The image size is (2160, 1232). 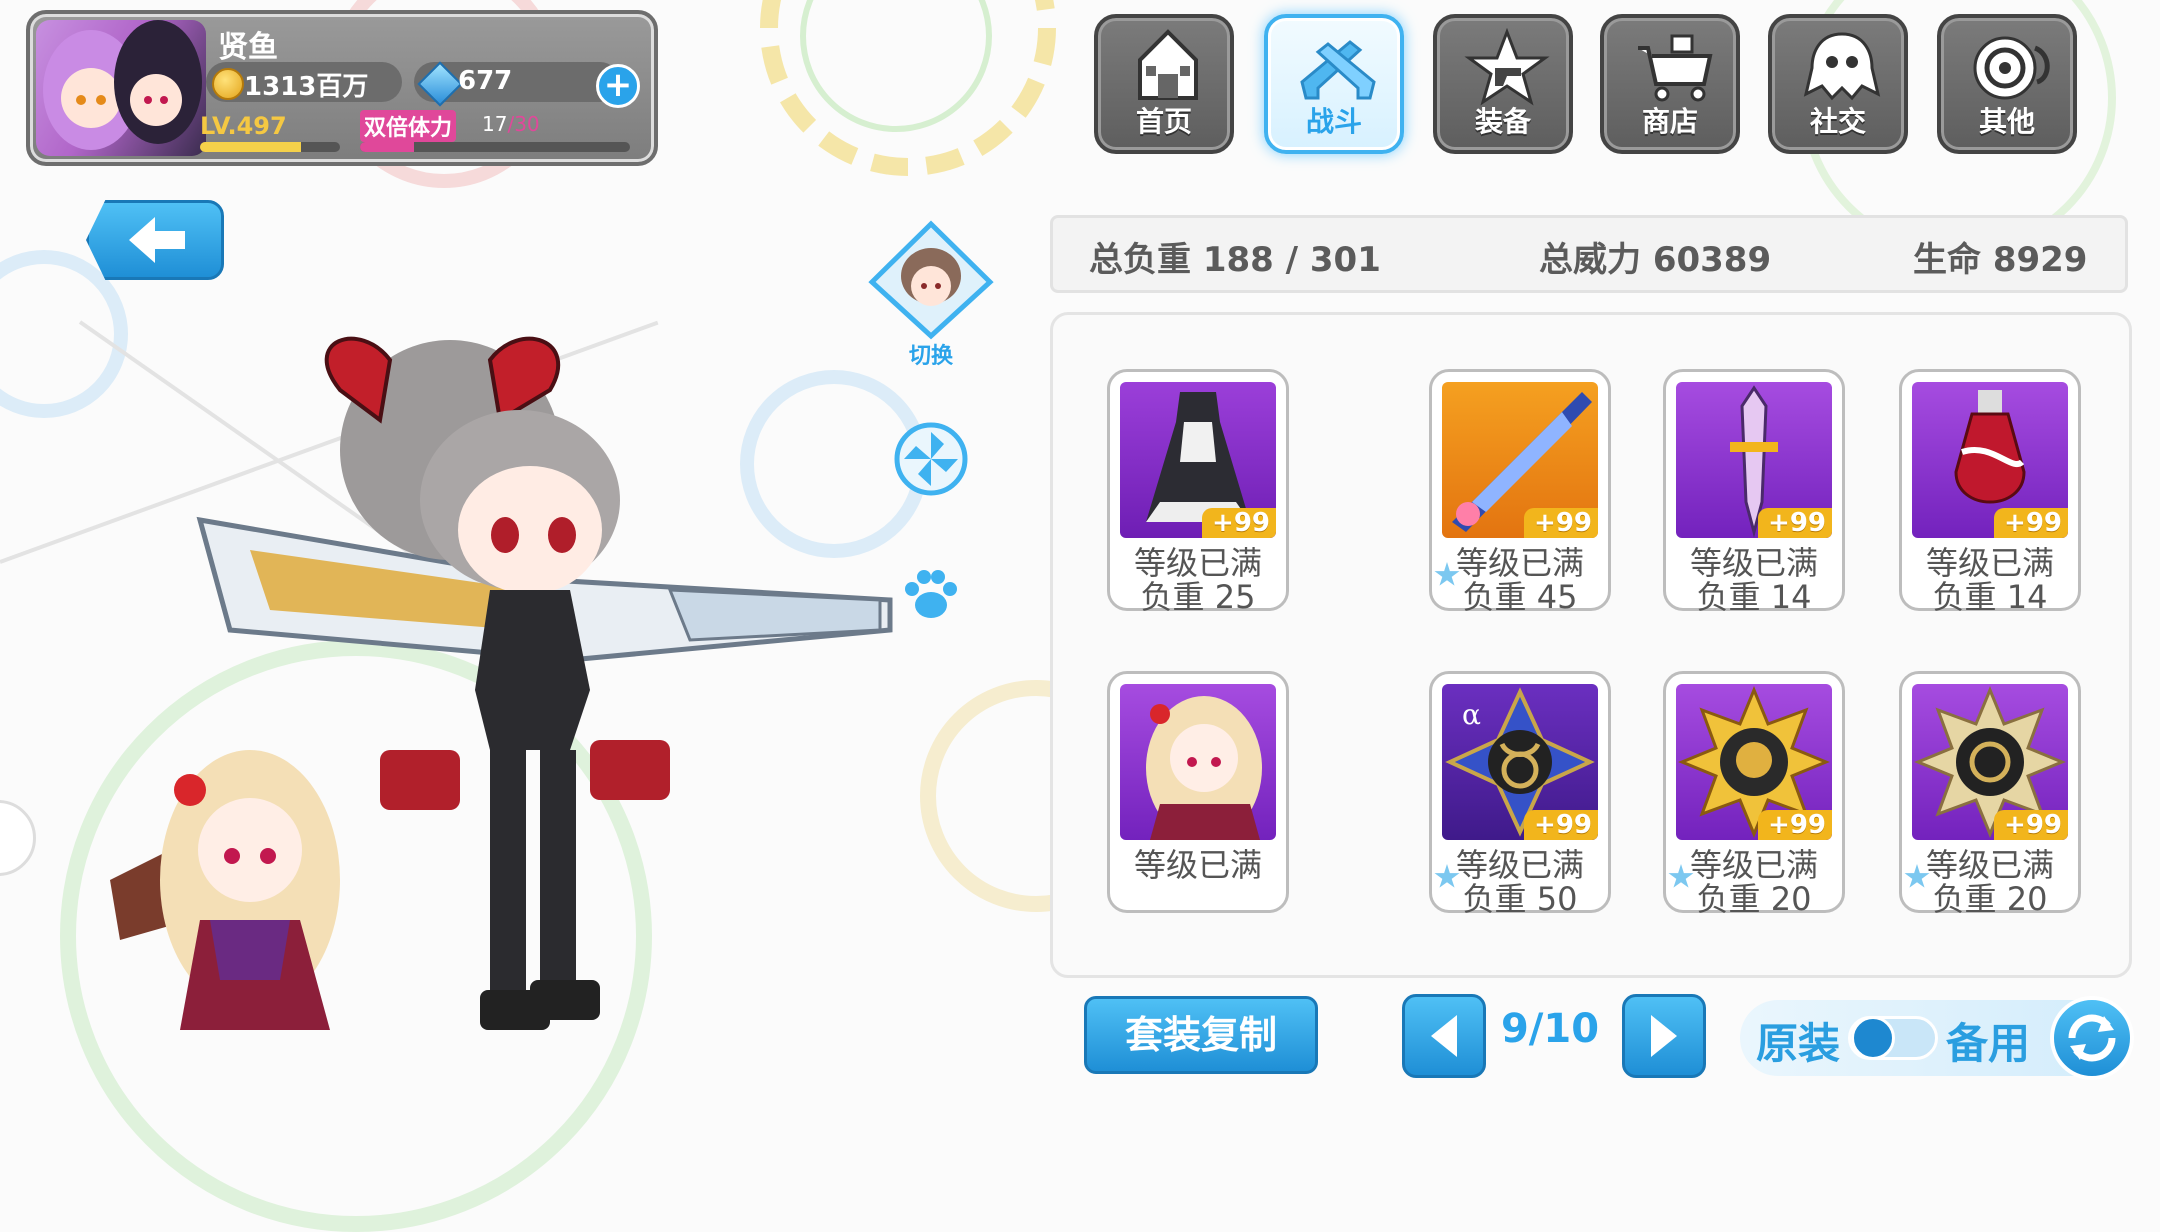 I want to click on nav-home-button: 首页, so click(x=1164, y=84).